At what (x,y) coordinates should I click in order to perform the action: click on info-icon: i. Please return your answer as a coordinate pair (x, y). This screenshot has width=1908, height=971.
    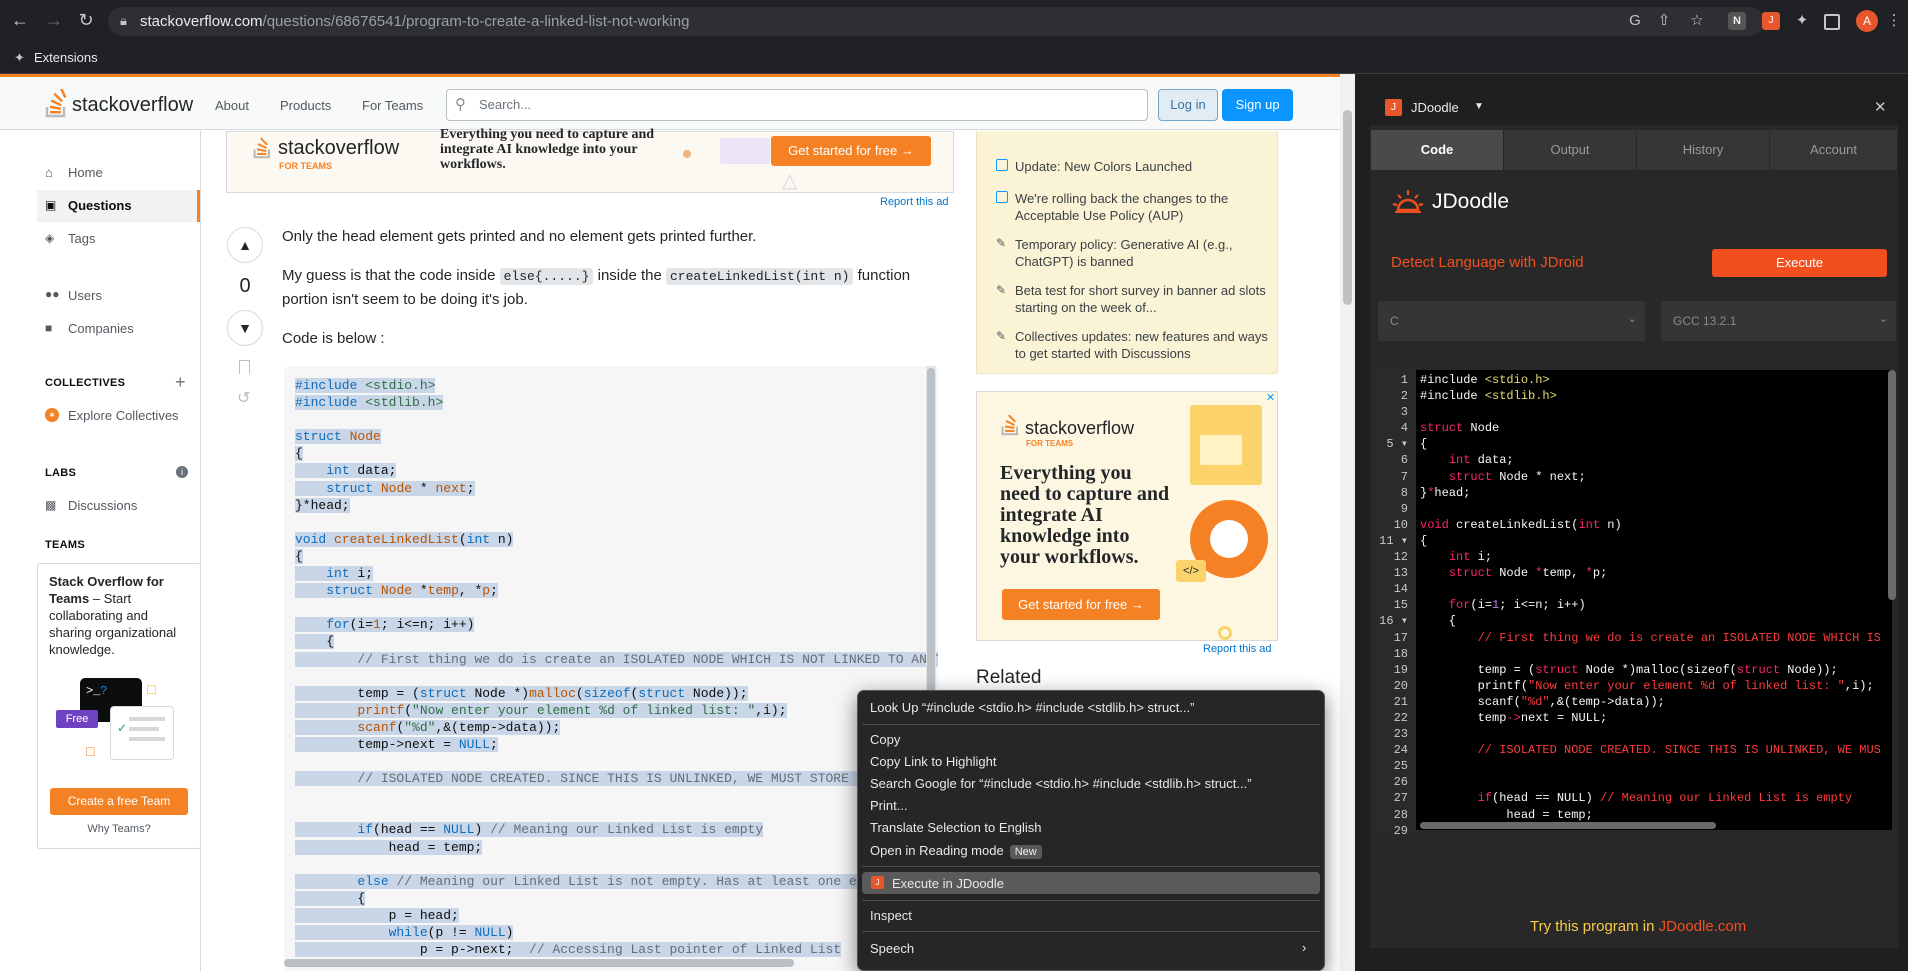
    Looking at the image, I should click on (182, 472).